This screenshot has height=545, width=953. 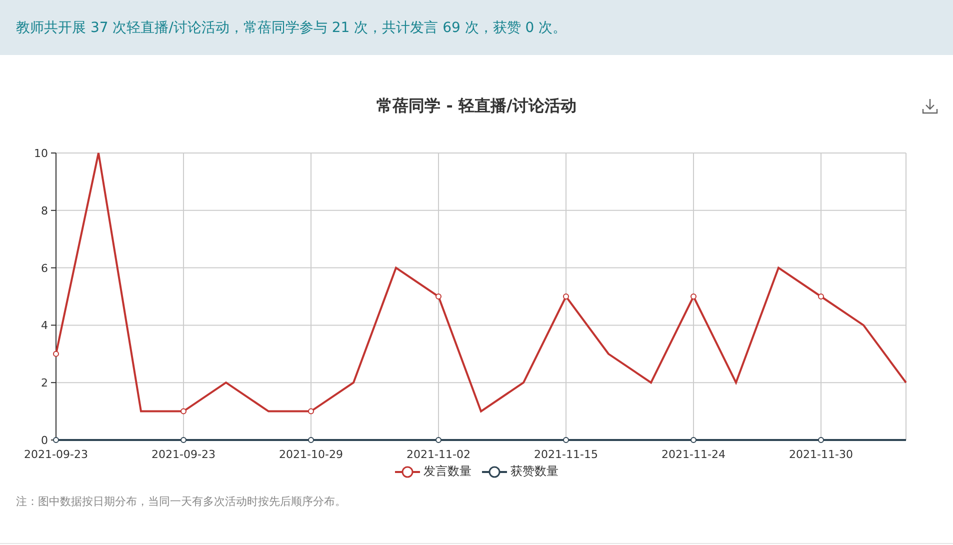 What do you see at coordinates (311, 454) in the screenshot?
I see `axis-label: 2021-10-29` at bounding box center [311, 454].